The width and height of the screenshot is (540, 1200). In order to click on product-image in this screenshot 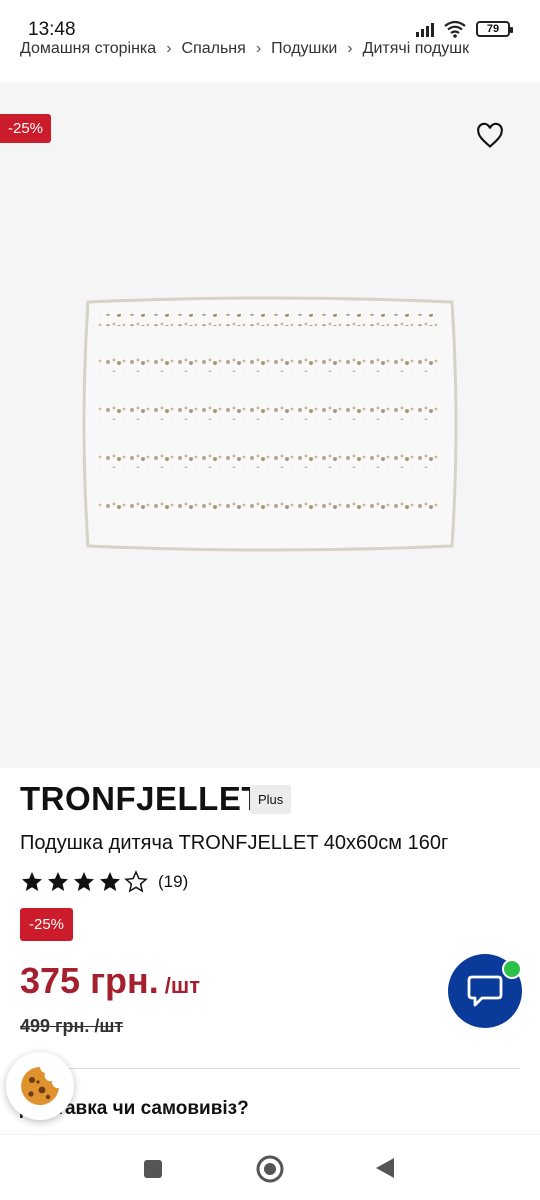, I will do `click(270, 424)`.